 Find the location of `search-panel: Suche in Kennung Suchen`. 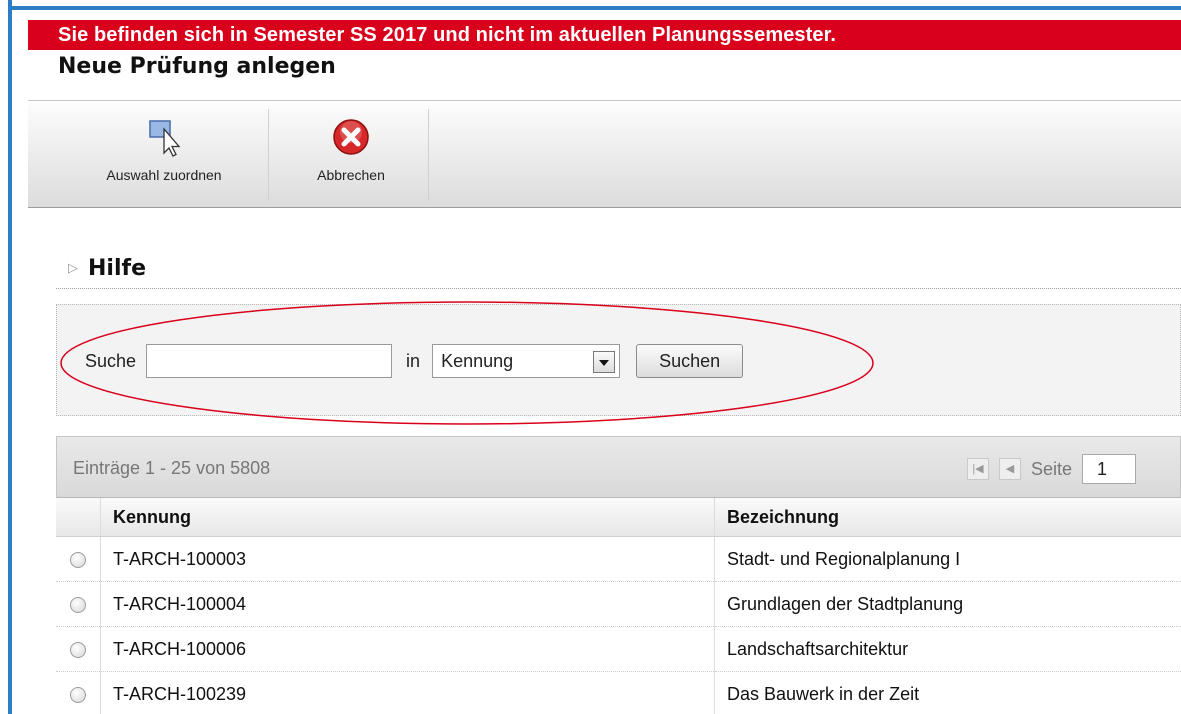

search-panel: Suche in Kennung Suchen is located at coordinates (618, 360).